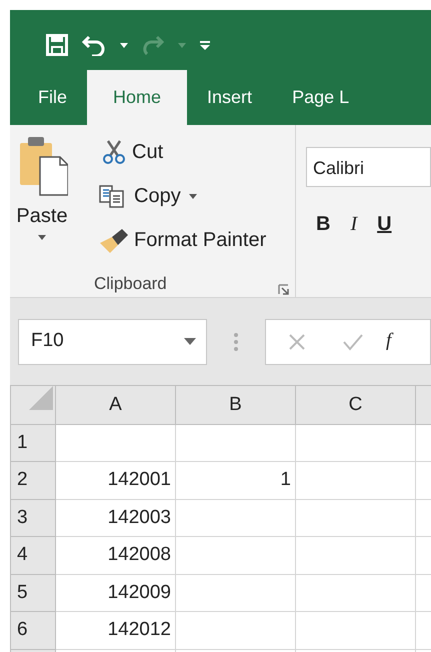  What do you see at coordinates (57, 45) in the screenshot?
I see `save-icon` at bounding box center [57, 45].